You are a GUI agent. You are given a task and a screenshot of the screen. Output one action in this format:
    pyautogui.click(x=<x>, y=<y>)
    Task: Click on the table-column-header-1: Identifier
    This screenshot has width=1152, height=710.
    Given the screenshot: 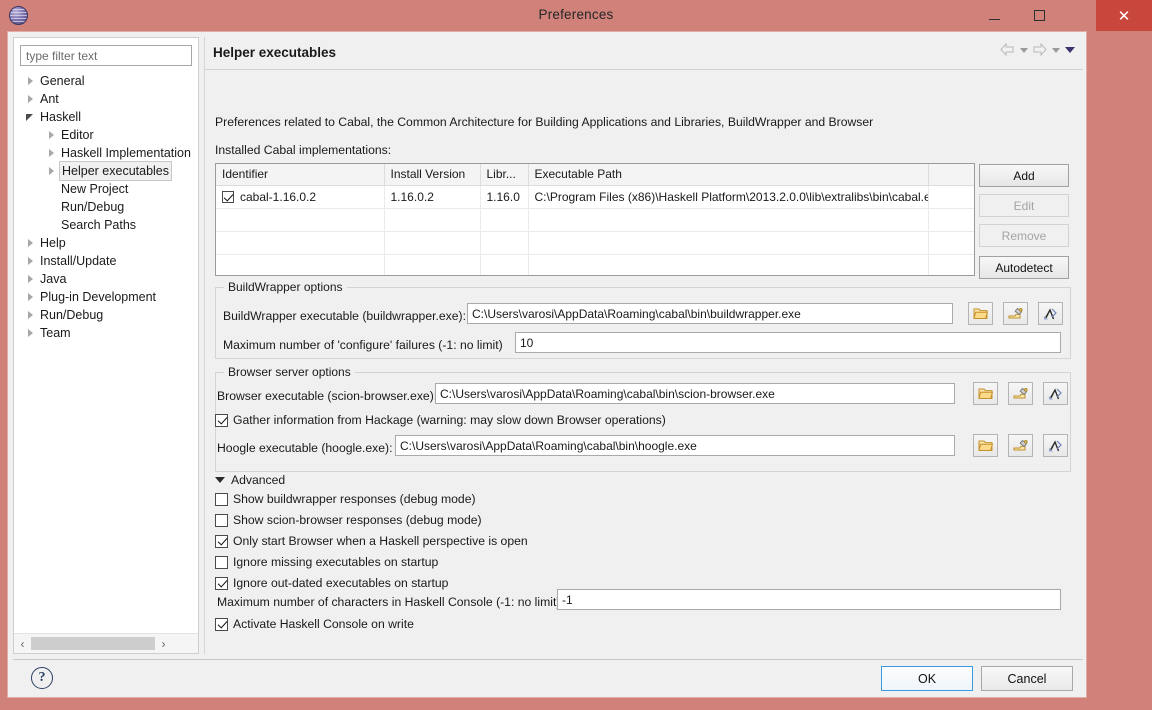 What is the action you would take?
    pyautogui.click(x=300, y=175)
    